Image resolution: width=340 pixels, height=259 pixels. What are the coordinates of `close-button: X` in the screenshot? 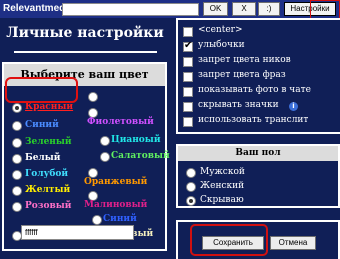 It's located at (244, 9).